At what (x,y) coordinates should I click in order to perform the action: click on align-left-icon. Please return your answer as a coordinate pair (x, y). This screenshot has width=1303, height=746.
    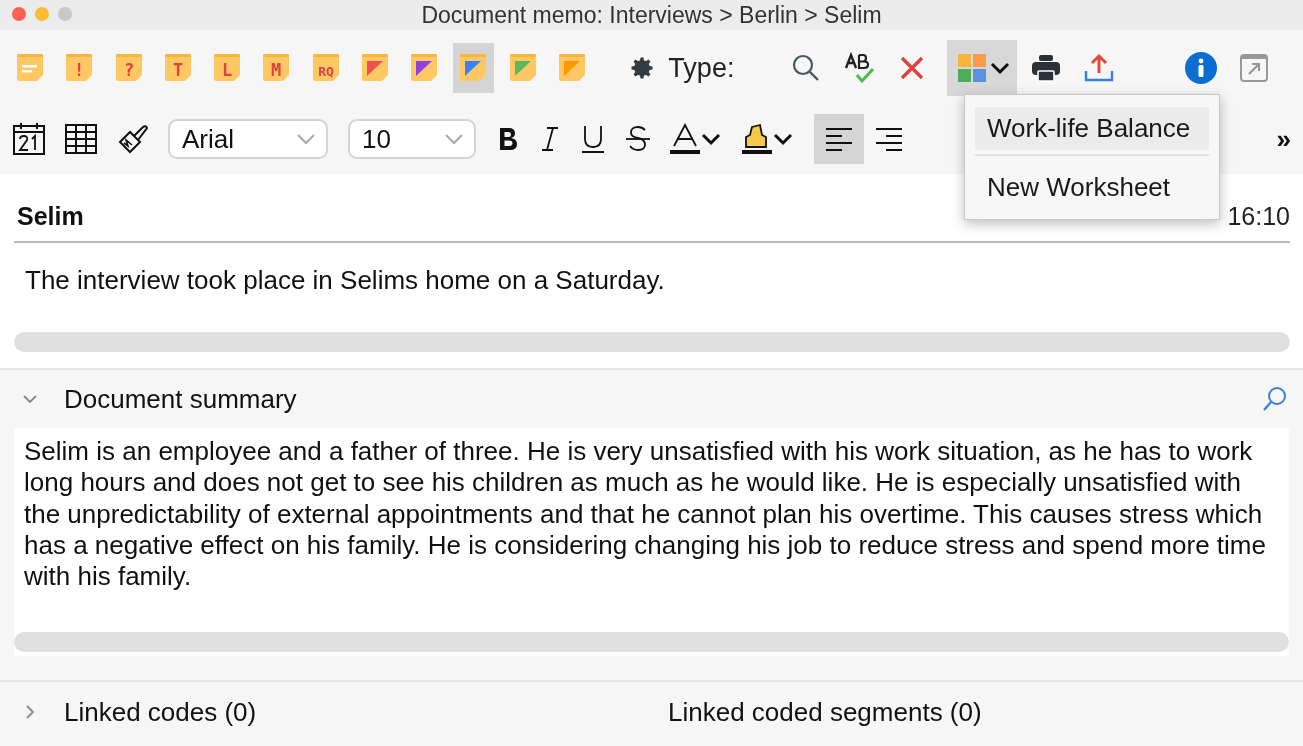
    Looking at the image, I should click on (839, 139).